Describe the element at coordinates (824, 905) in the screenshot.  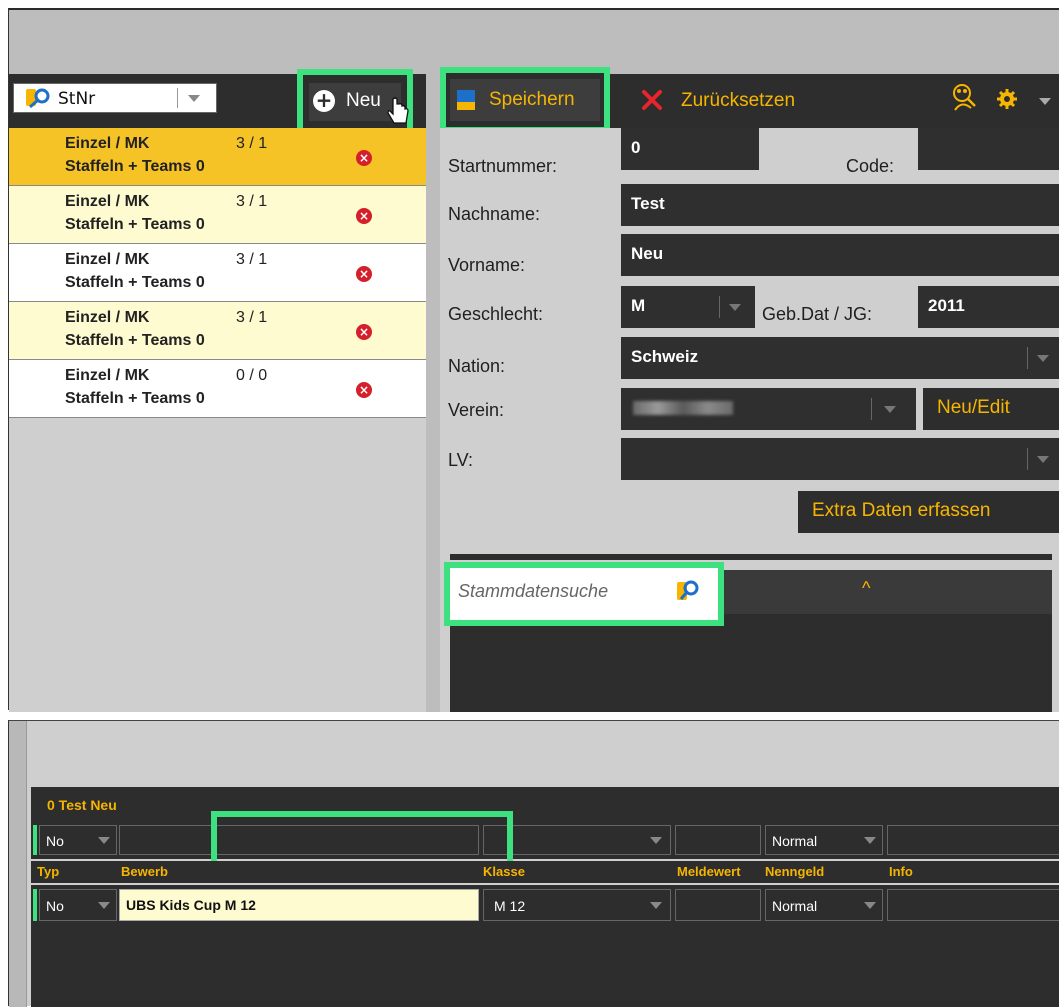
I see `row-nenngeld-select: Normal` at that location.